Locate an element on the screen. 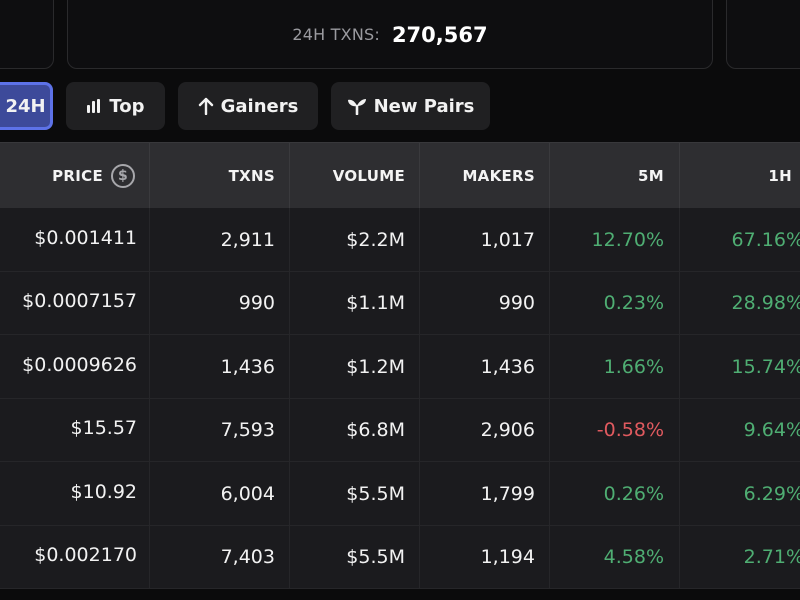  table-row: $10.92 6,004 $5.5M 1,799 0.26% 6.29% is located at coordinates (400, 494).